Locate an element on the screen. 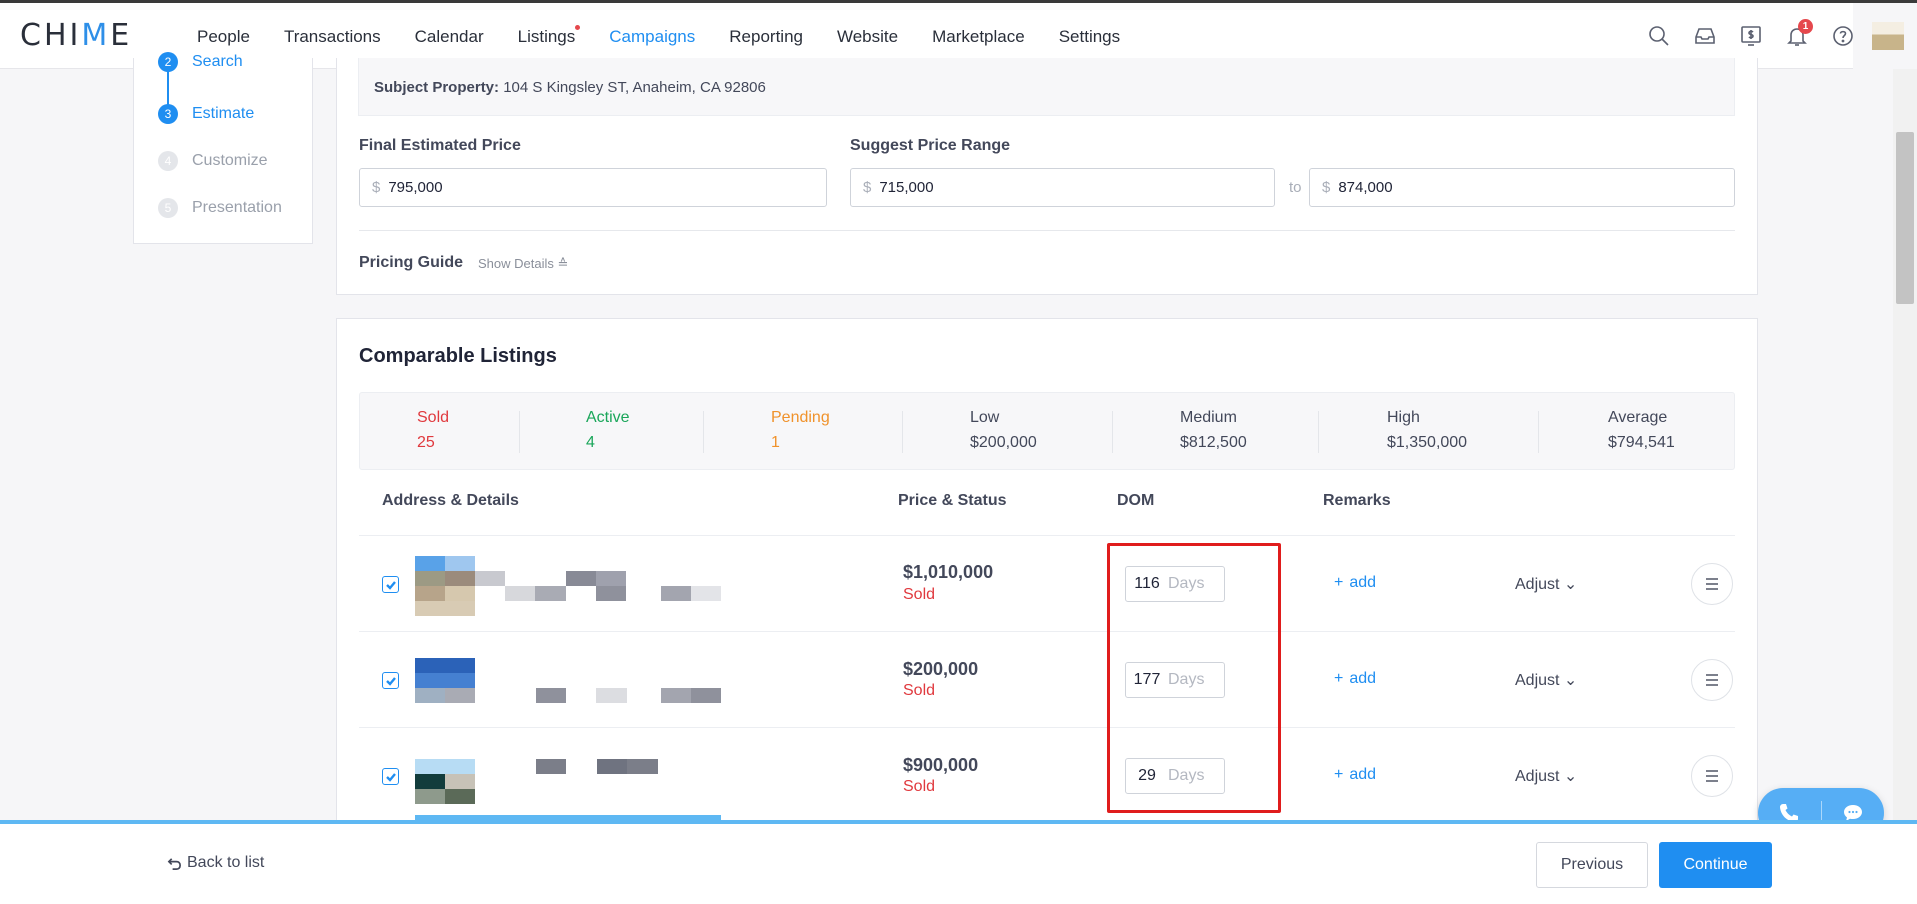 Image resolution: width=1917 pixels, height=904 pixels. stat-low: Low $200,000 is located at coordinates (1003, 430).